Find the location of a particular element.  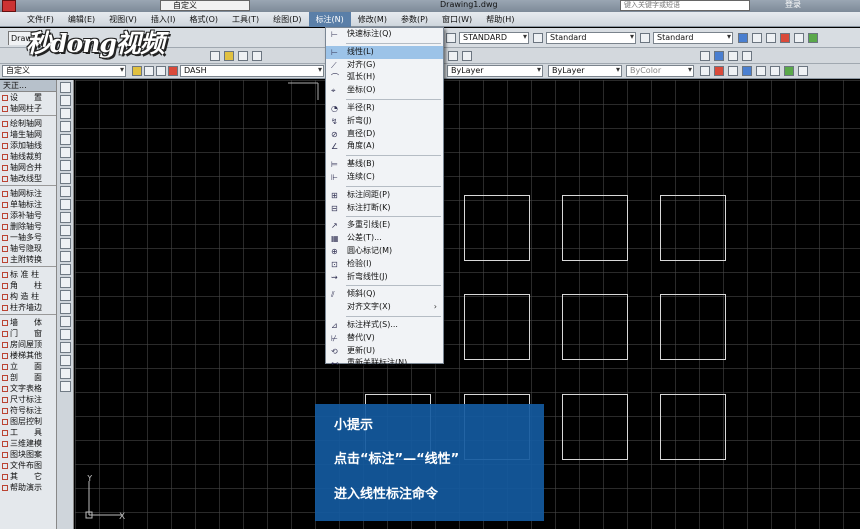

square-r2c1 is located at coordinates (497, 327).